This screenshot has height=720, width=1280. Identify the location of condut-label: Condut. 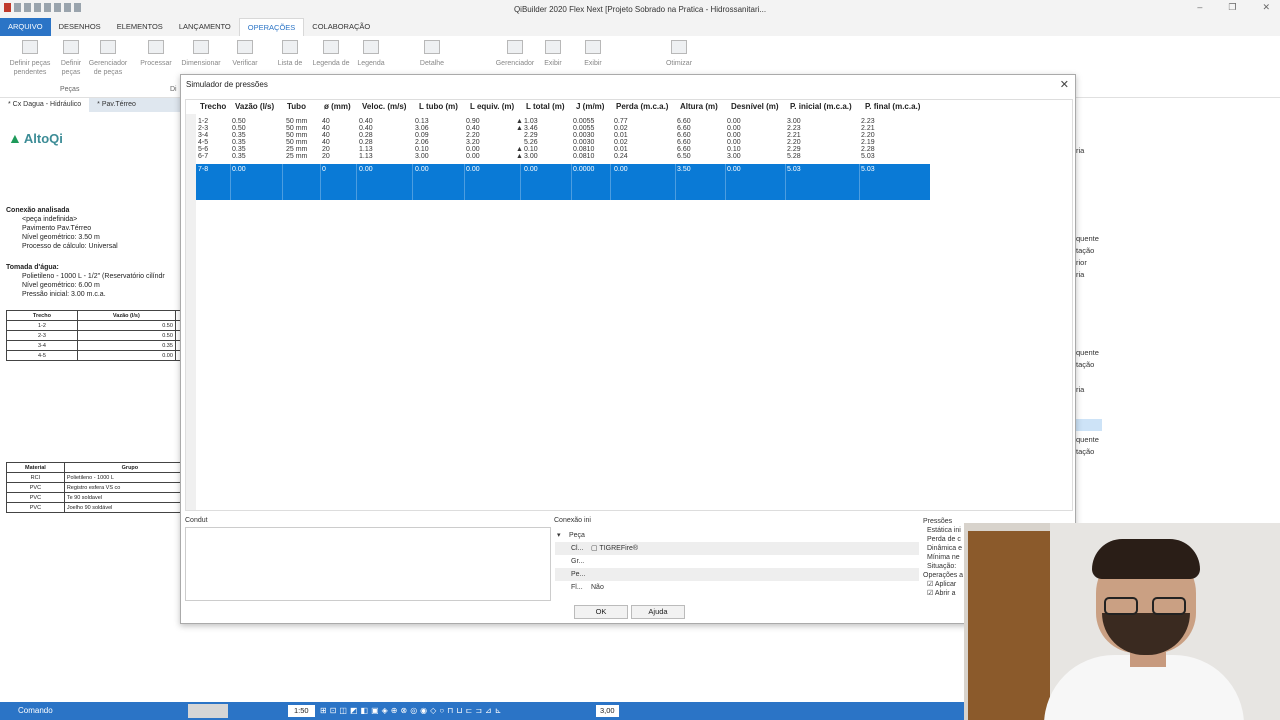
(196, 520).